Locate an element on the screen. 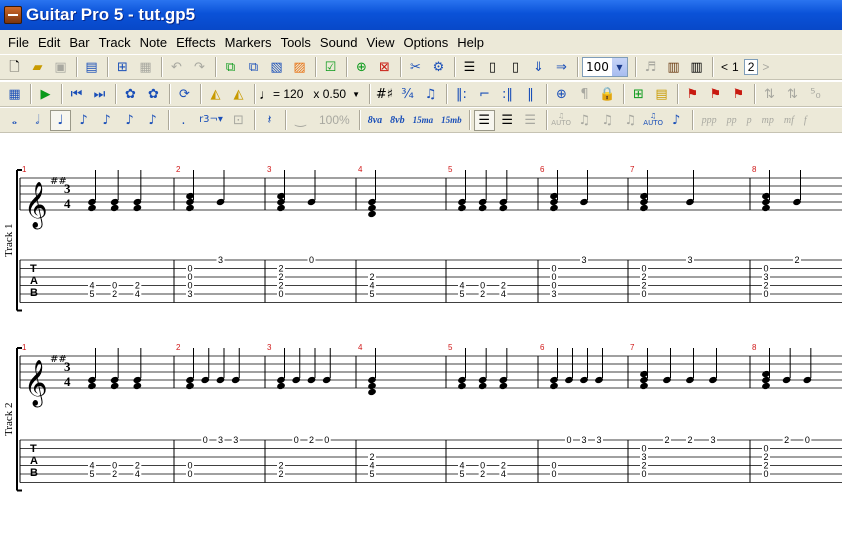 The height and width of the screenshot is (537, 842). tie-icon: ‿ is located at coordinates (300, 120).